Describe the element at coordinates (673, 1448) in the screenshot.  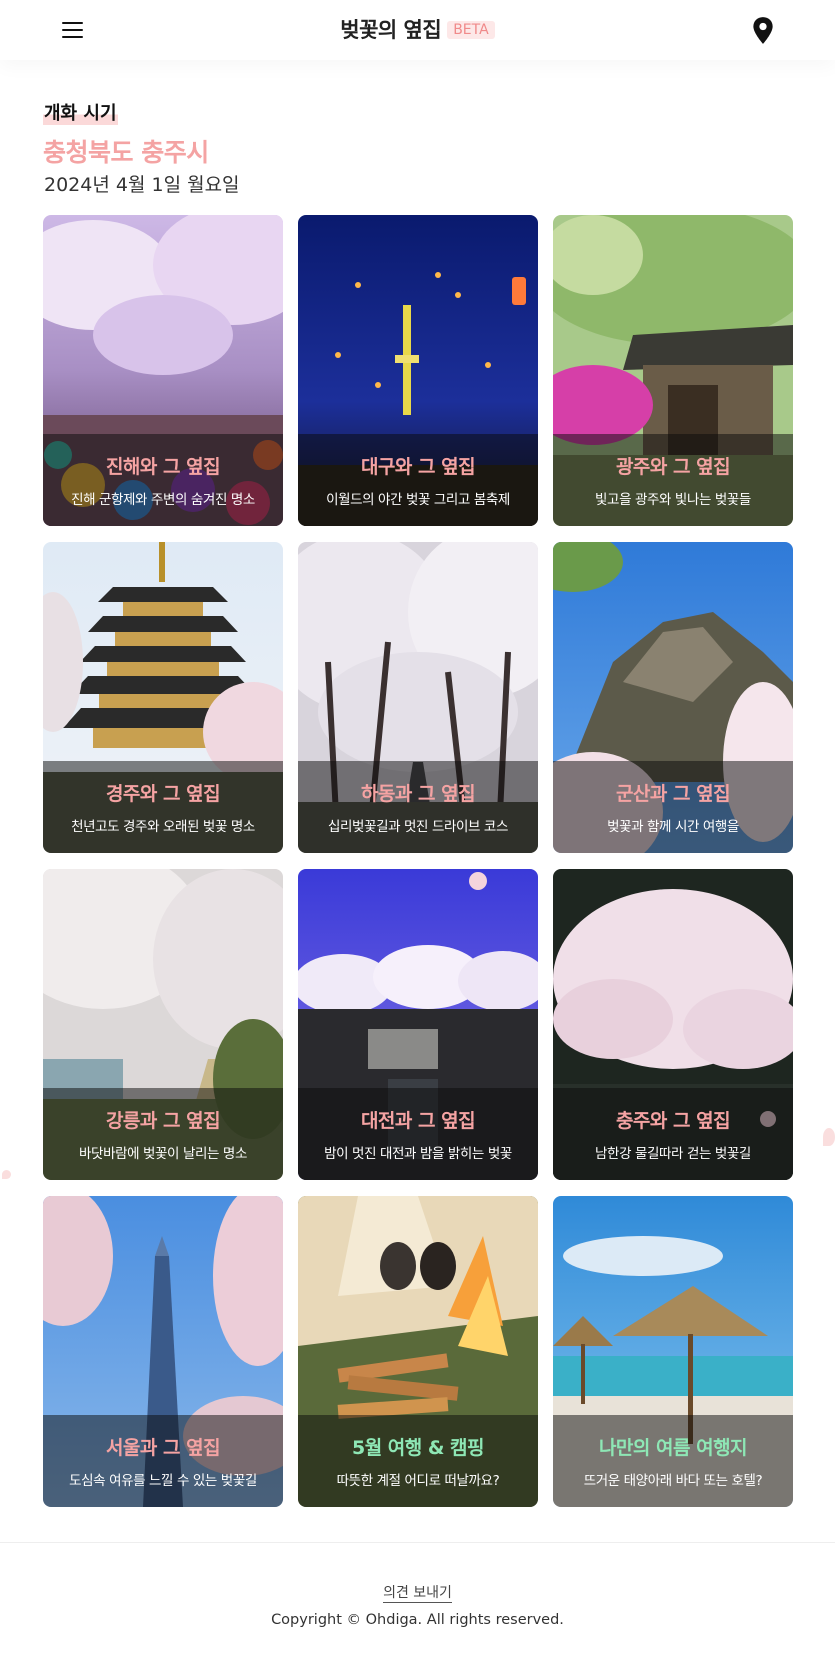
I see `card-title: 나만의 여름 여행지` at that location.